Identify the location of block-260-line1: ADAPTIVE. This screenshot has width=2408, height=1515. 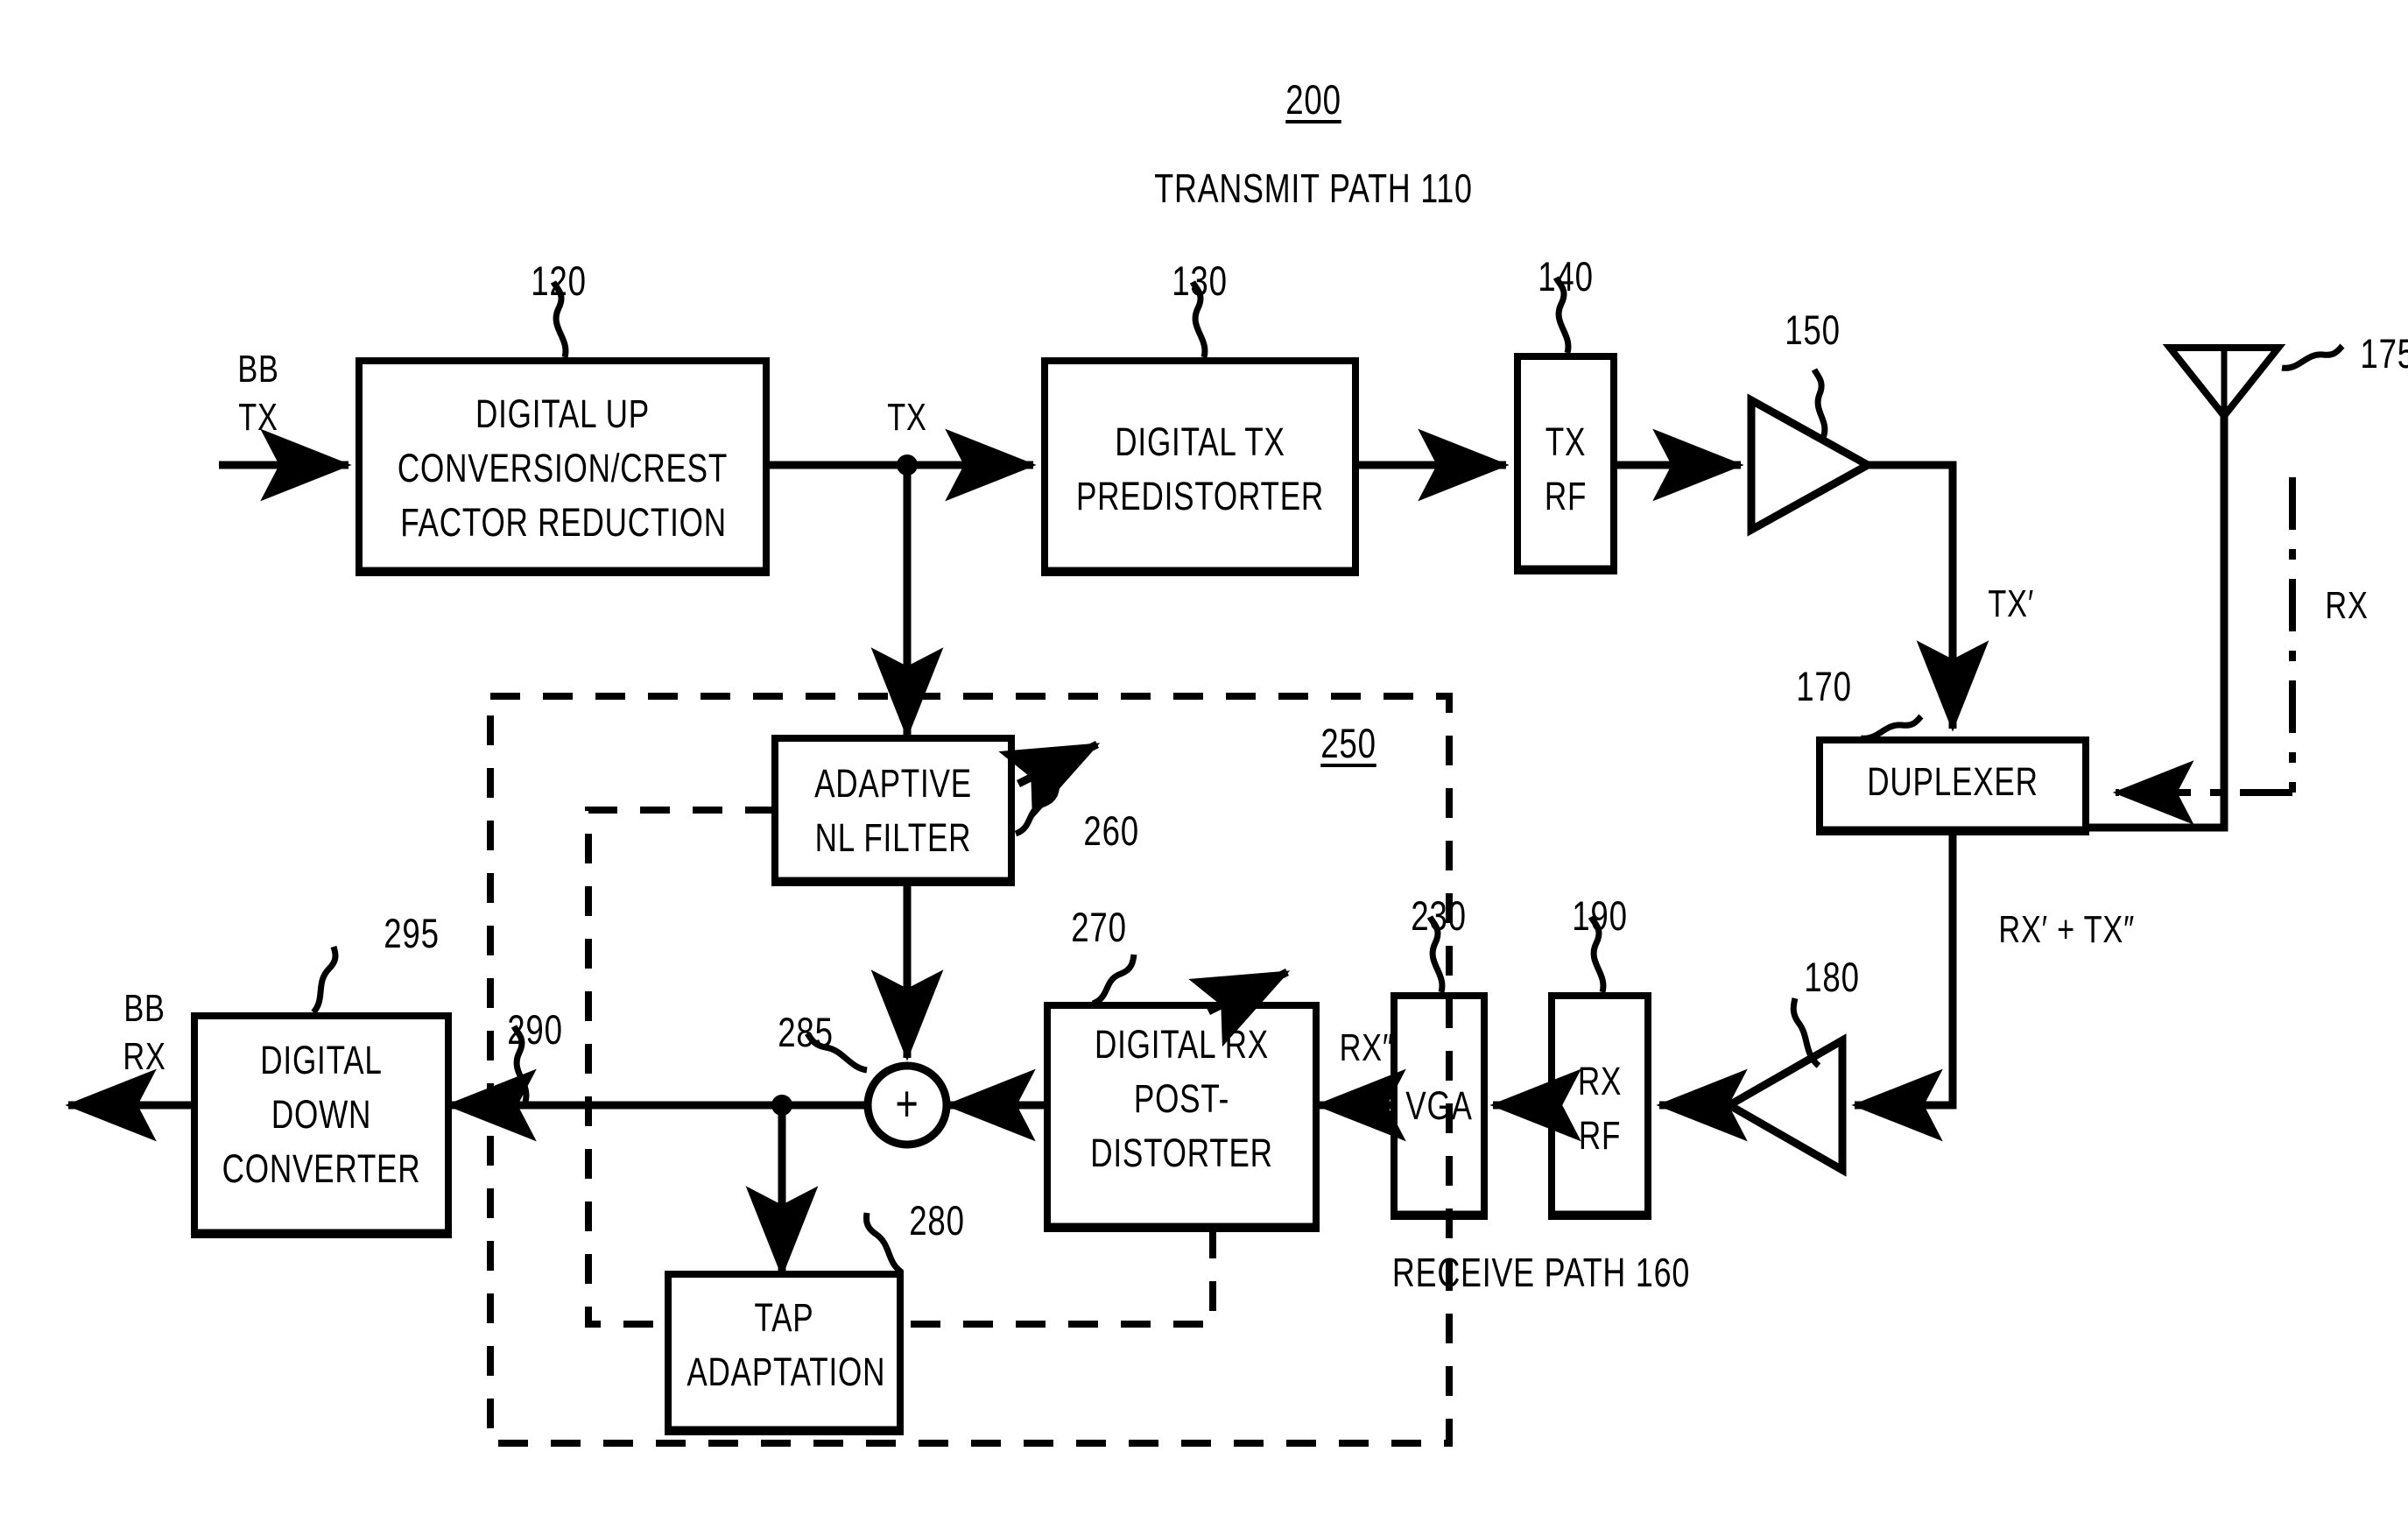
(893, 783).